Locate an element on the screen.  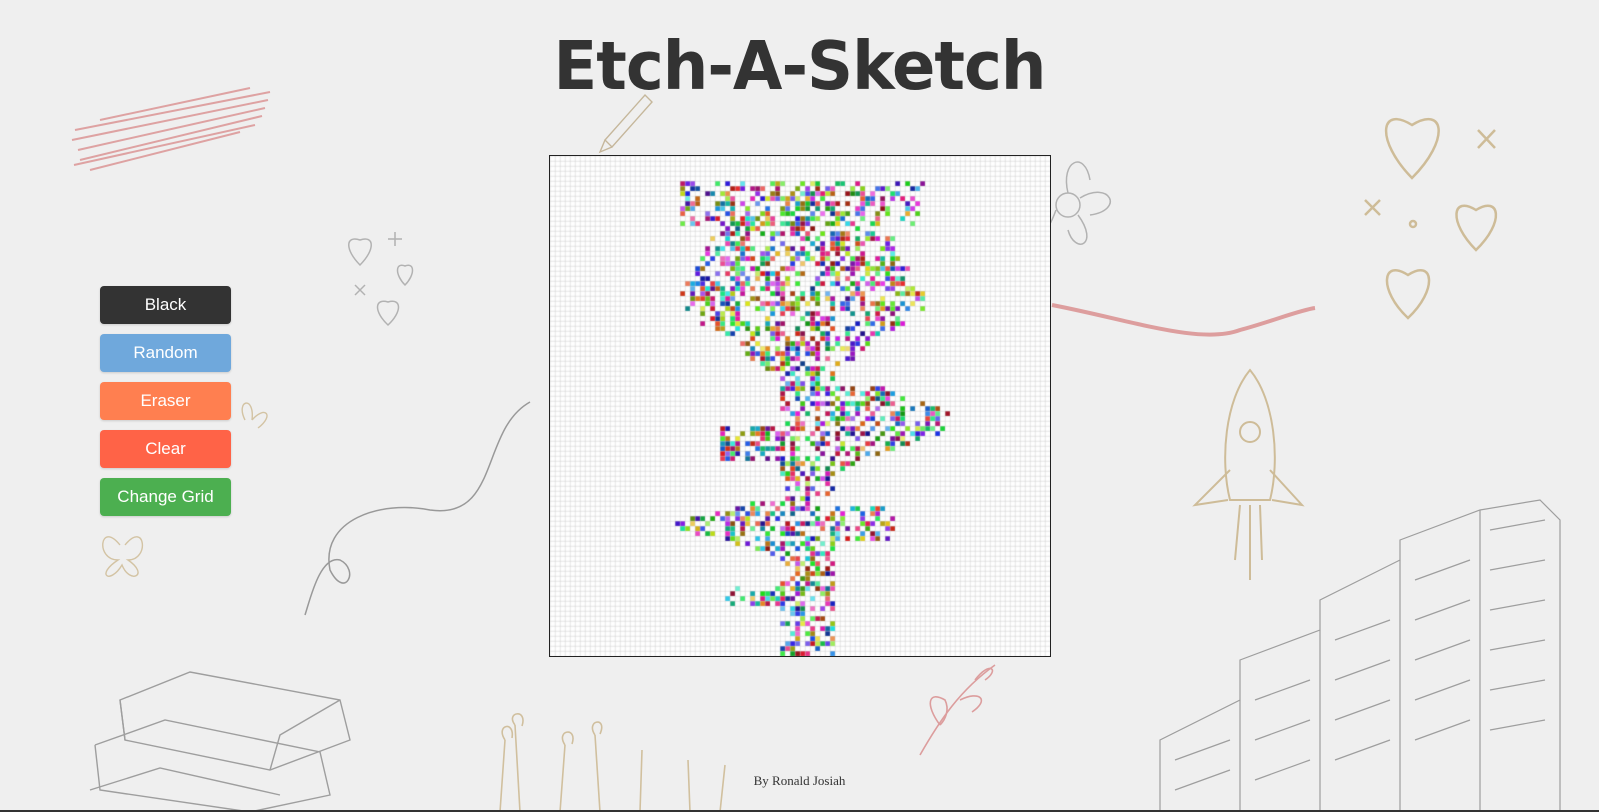
eraser-button: Eraser is located at coordinates (165, 401).